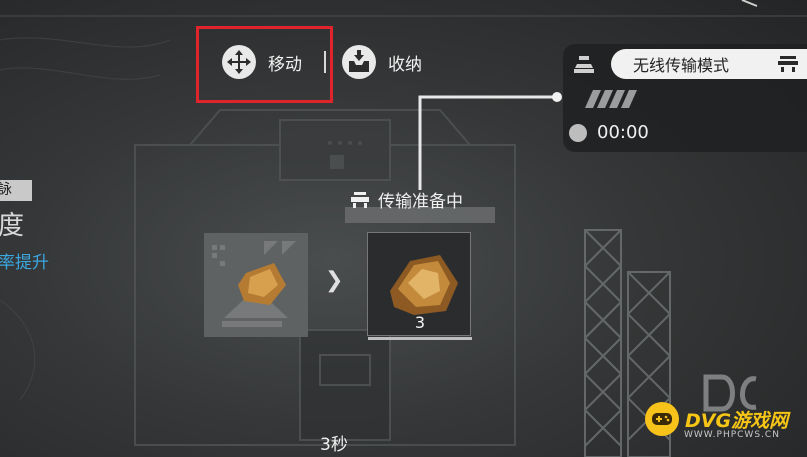  Describe the element at coordinates (334, 445) in the screenshot. I see `countdown-text: 3秒` at that location.